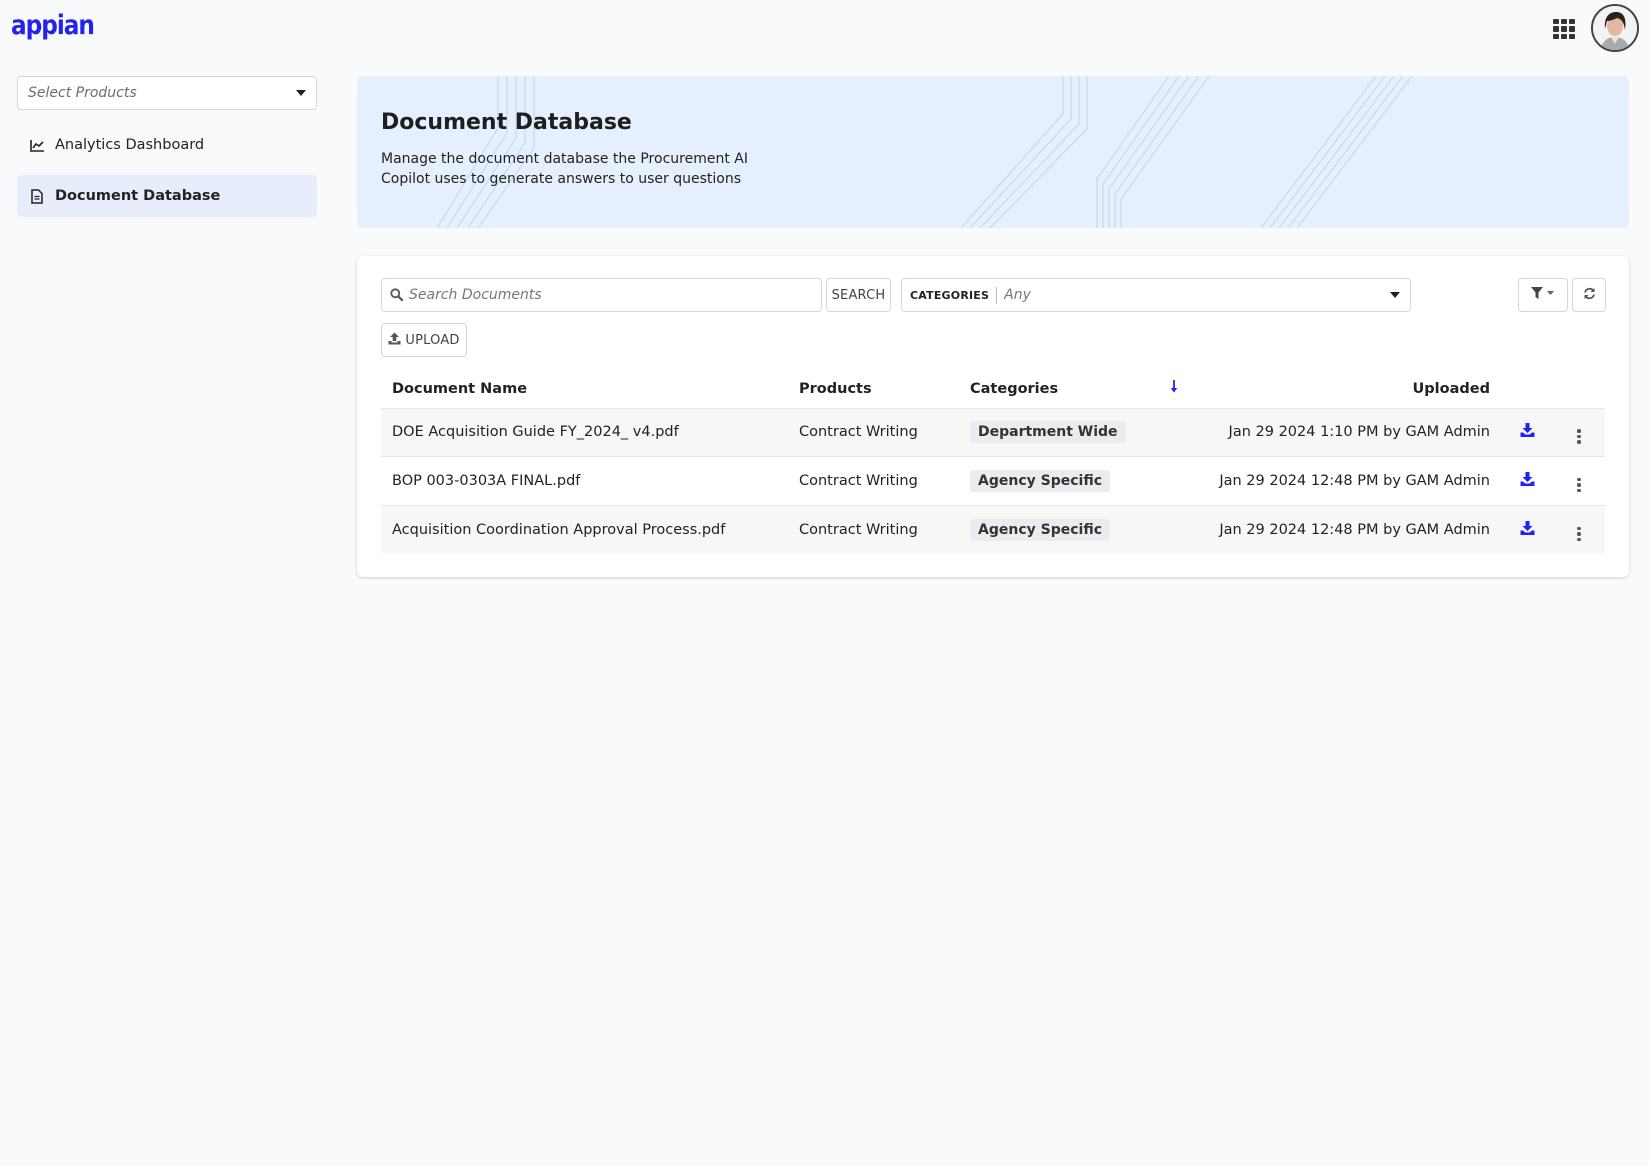 The height and width of the screenshot is (1166, 1649). What do you see at coordinates (506, 122) in the screenshot?
I see `page-title: Document Database` at bounding box center [506, 122].